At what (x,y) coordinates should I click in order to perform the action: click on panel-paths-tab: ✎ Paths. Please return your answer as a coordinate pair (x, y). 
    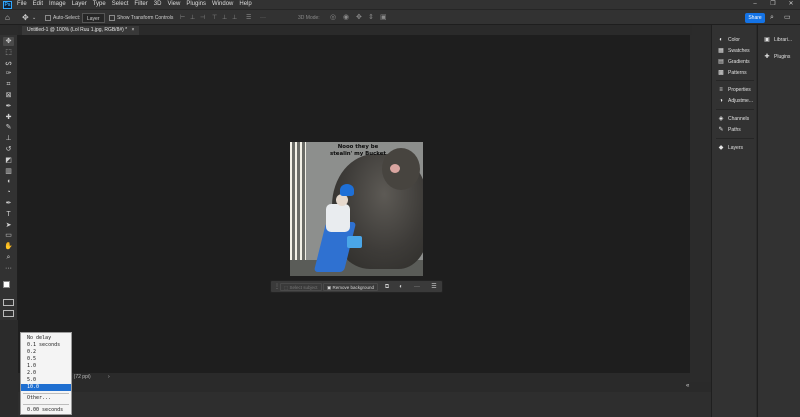
    Looking at the image, I should click on (729, 130).